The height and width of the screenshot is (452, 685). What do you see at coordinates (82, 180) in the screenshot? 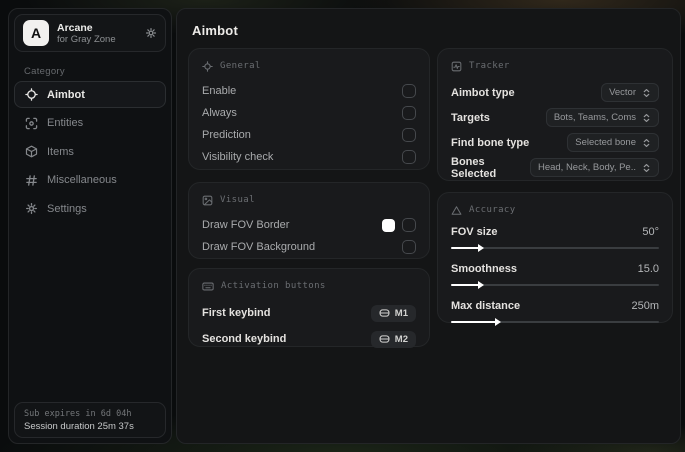
I see `sidebar-item-label: Miscellaneous` at bounding box center [82, 180].